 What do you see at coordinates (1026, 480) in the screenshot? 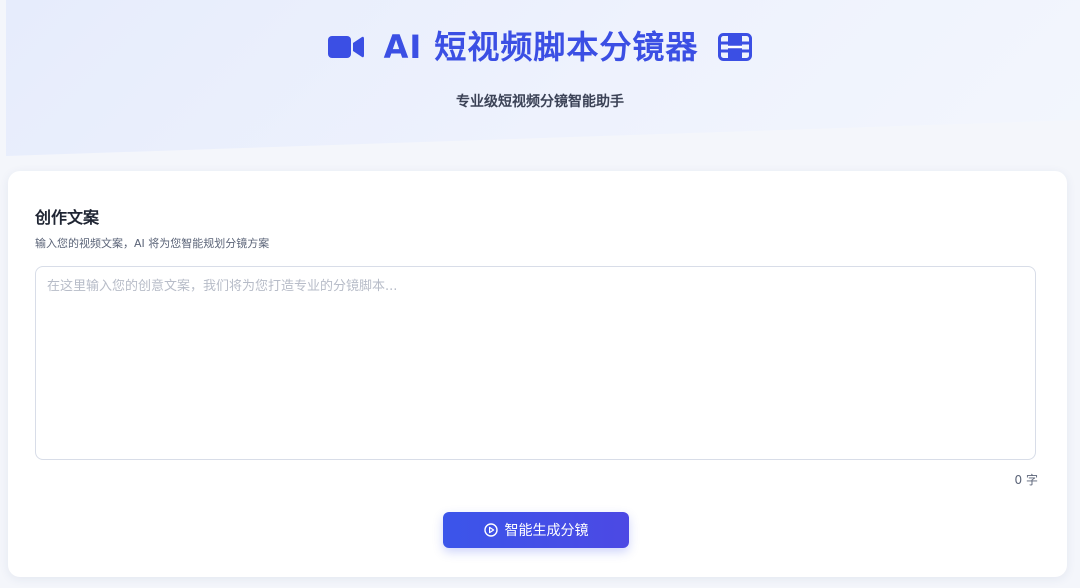
I see `char-count: 0 字` at bounding box center [1026, 480].